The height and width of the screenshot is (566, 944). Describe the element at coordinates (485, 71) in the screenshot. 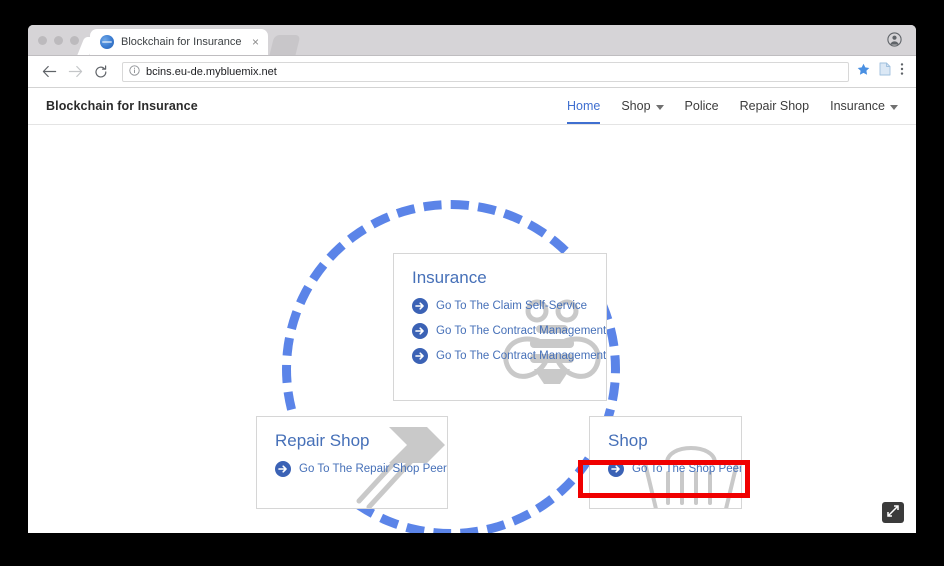

I see `address-bar: bcins.eu-de.mybluemix.net` at that location.